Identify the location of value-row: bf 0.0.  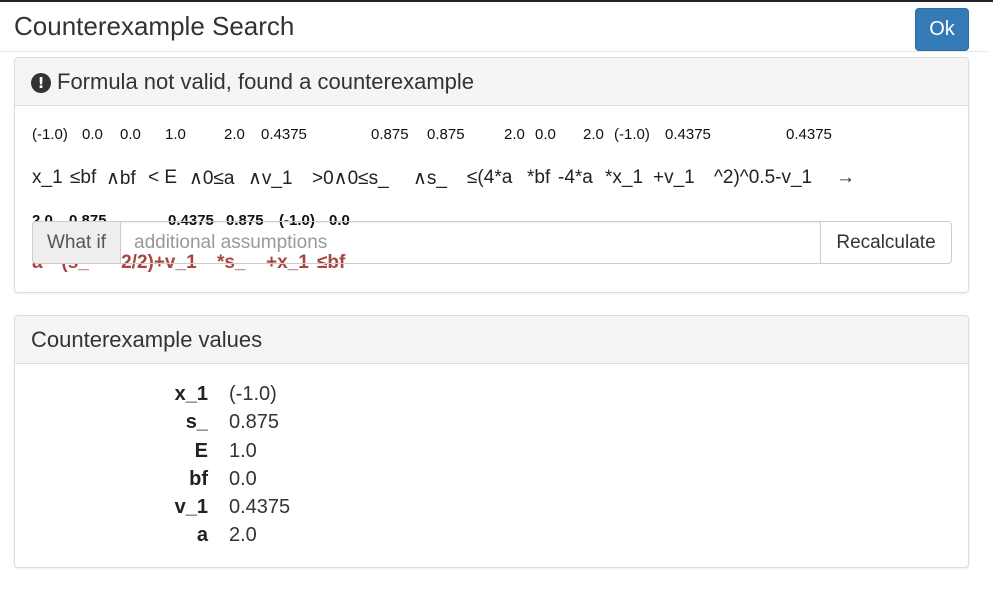
(491, 479).